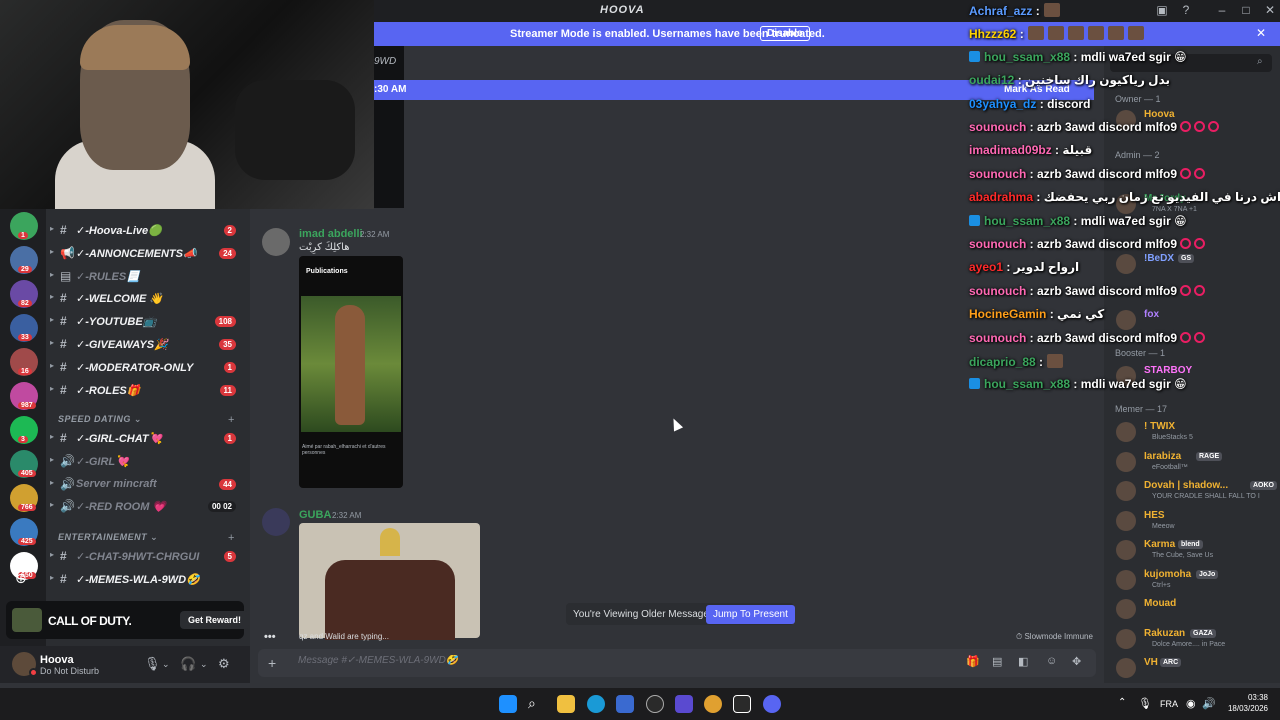 Image resolution: width=1280 pixels, height=720 pixels. What do you see at coordinates (1261, 33) in the screenshot?
I see `close-icon: ✕` at bounding box center [1261, 33].